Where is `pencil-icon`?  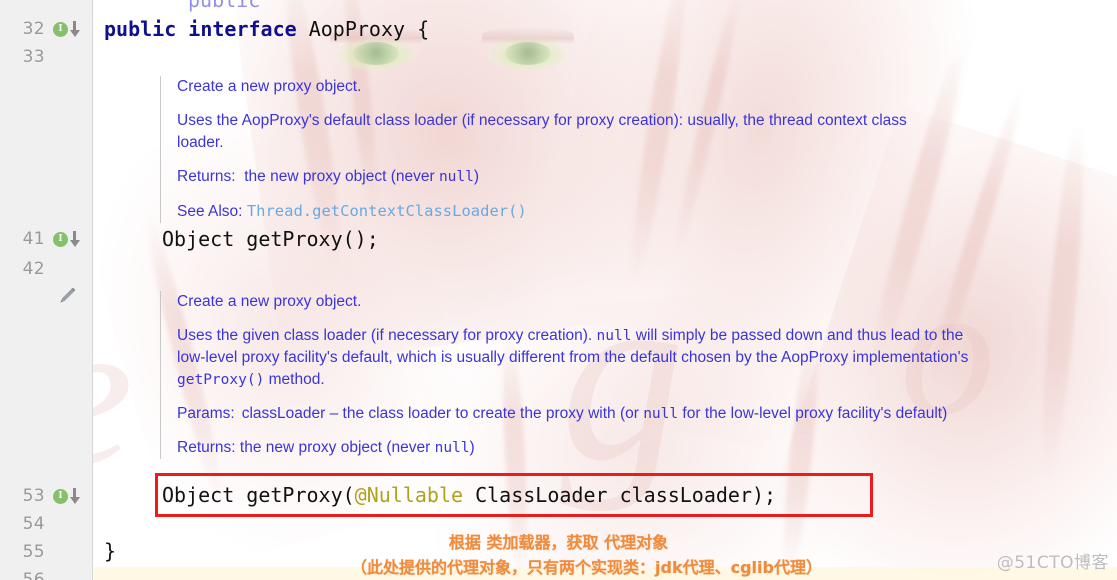
pencil-icon is located at coordinates (67, 296).